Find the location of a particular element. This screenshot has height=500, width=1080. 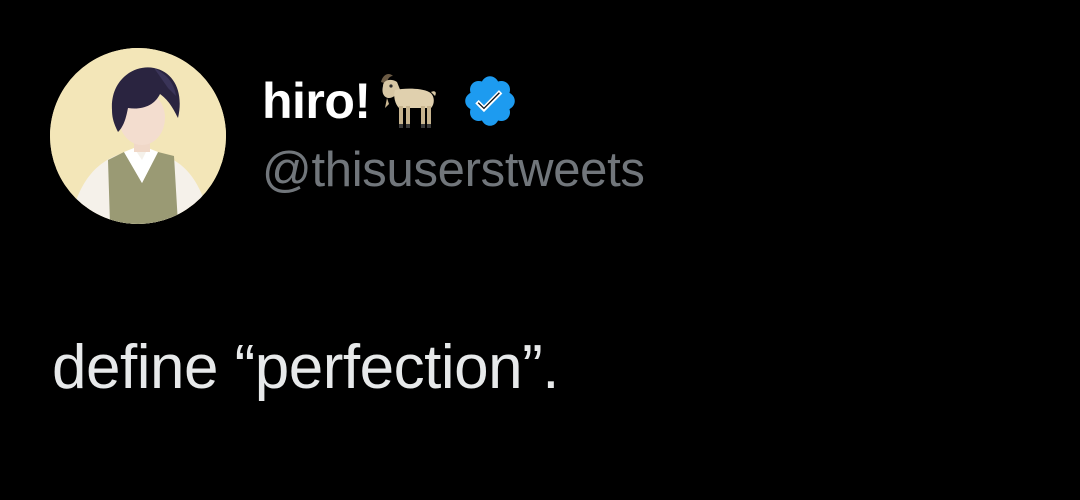

avatar-image is located at coordinates (138, 136).